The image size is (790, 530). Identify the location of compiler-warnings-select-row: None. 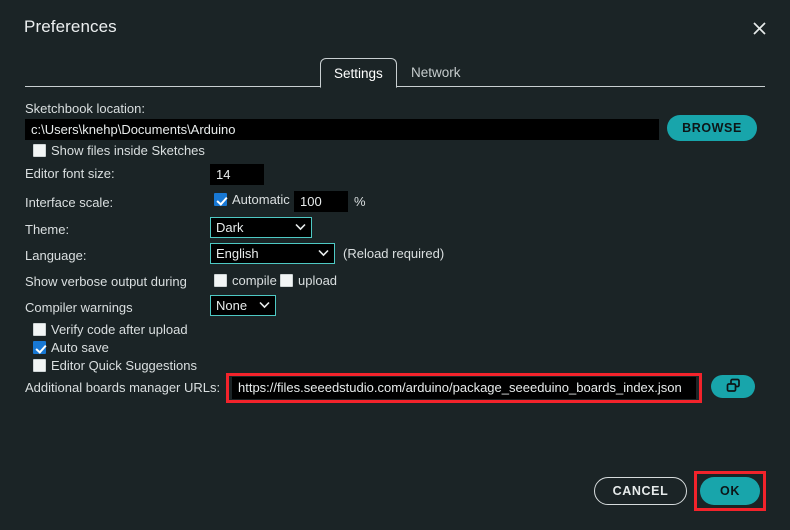
(243, 305).